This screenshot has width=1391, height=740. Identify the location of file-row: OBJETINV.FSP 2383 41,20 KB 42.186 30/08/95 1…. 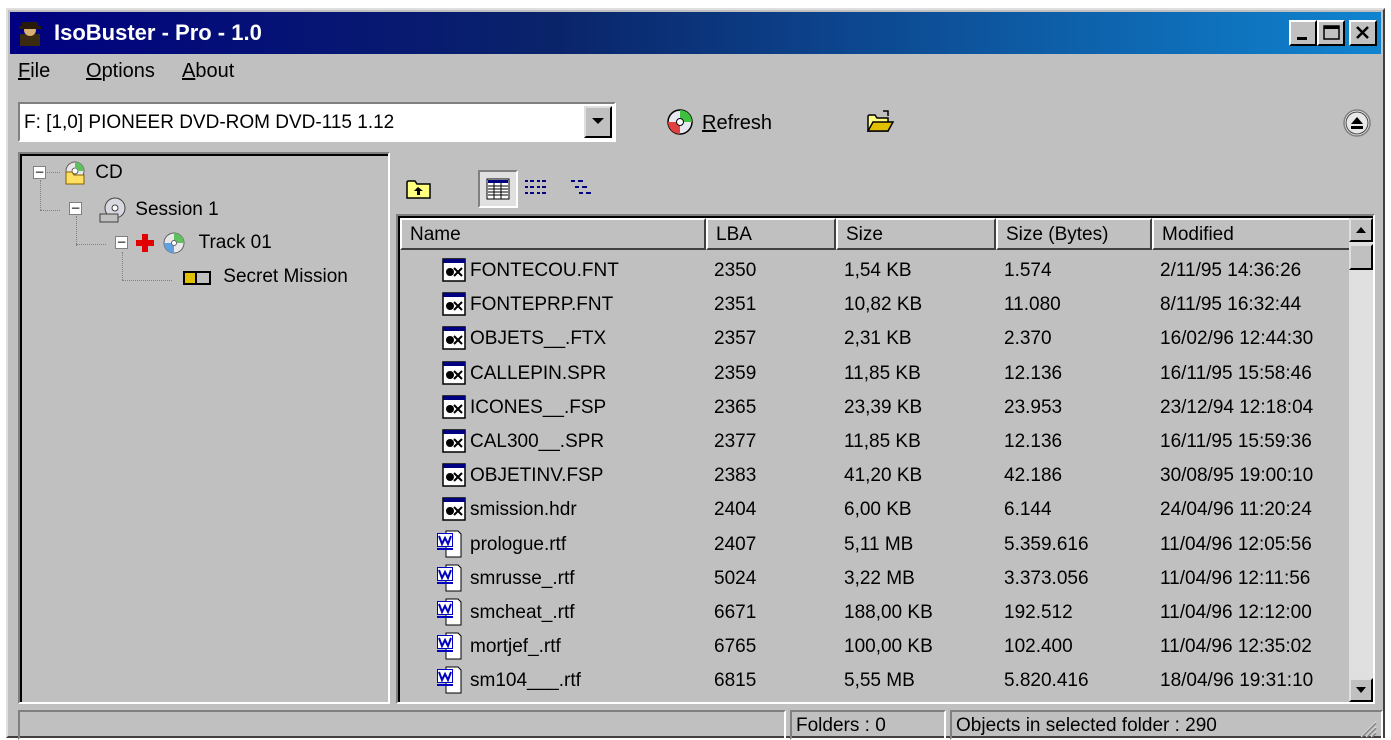
(876, 476).